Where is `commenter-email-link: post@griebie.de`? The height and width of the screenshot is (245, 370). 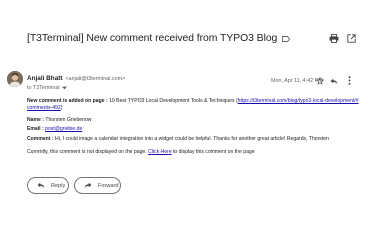
commenter-email-link: post@griebie.de is located at coordinates (63, 129).